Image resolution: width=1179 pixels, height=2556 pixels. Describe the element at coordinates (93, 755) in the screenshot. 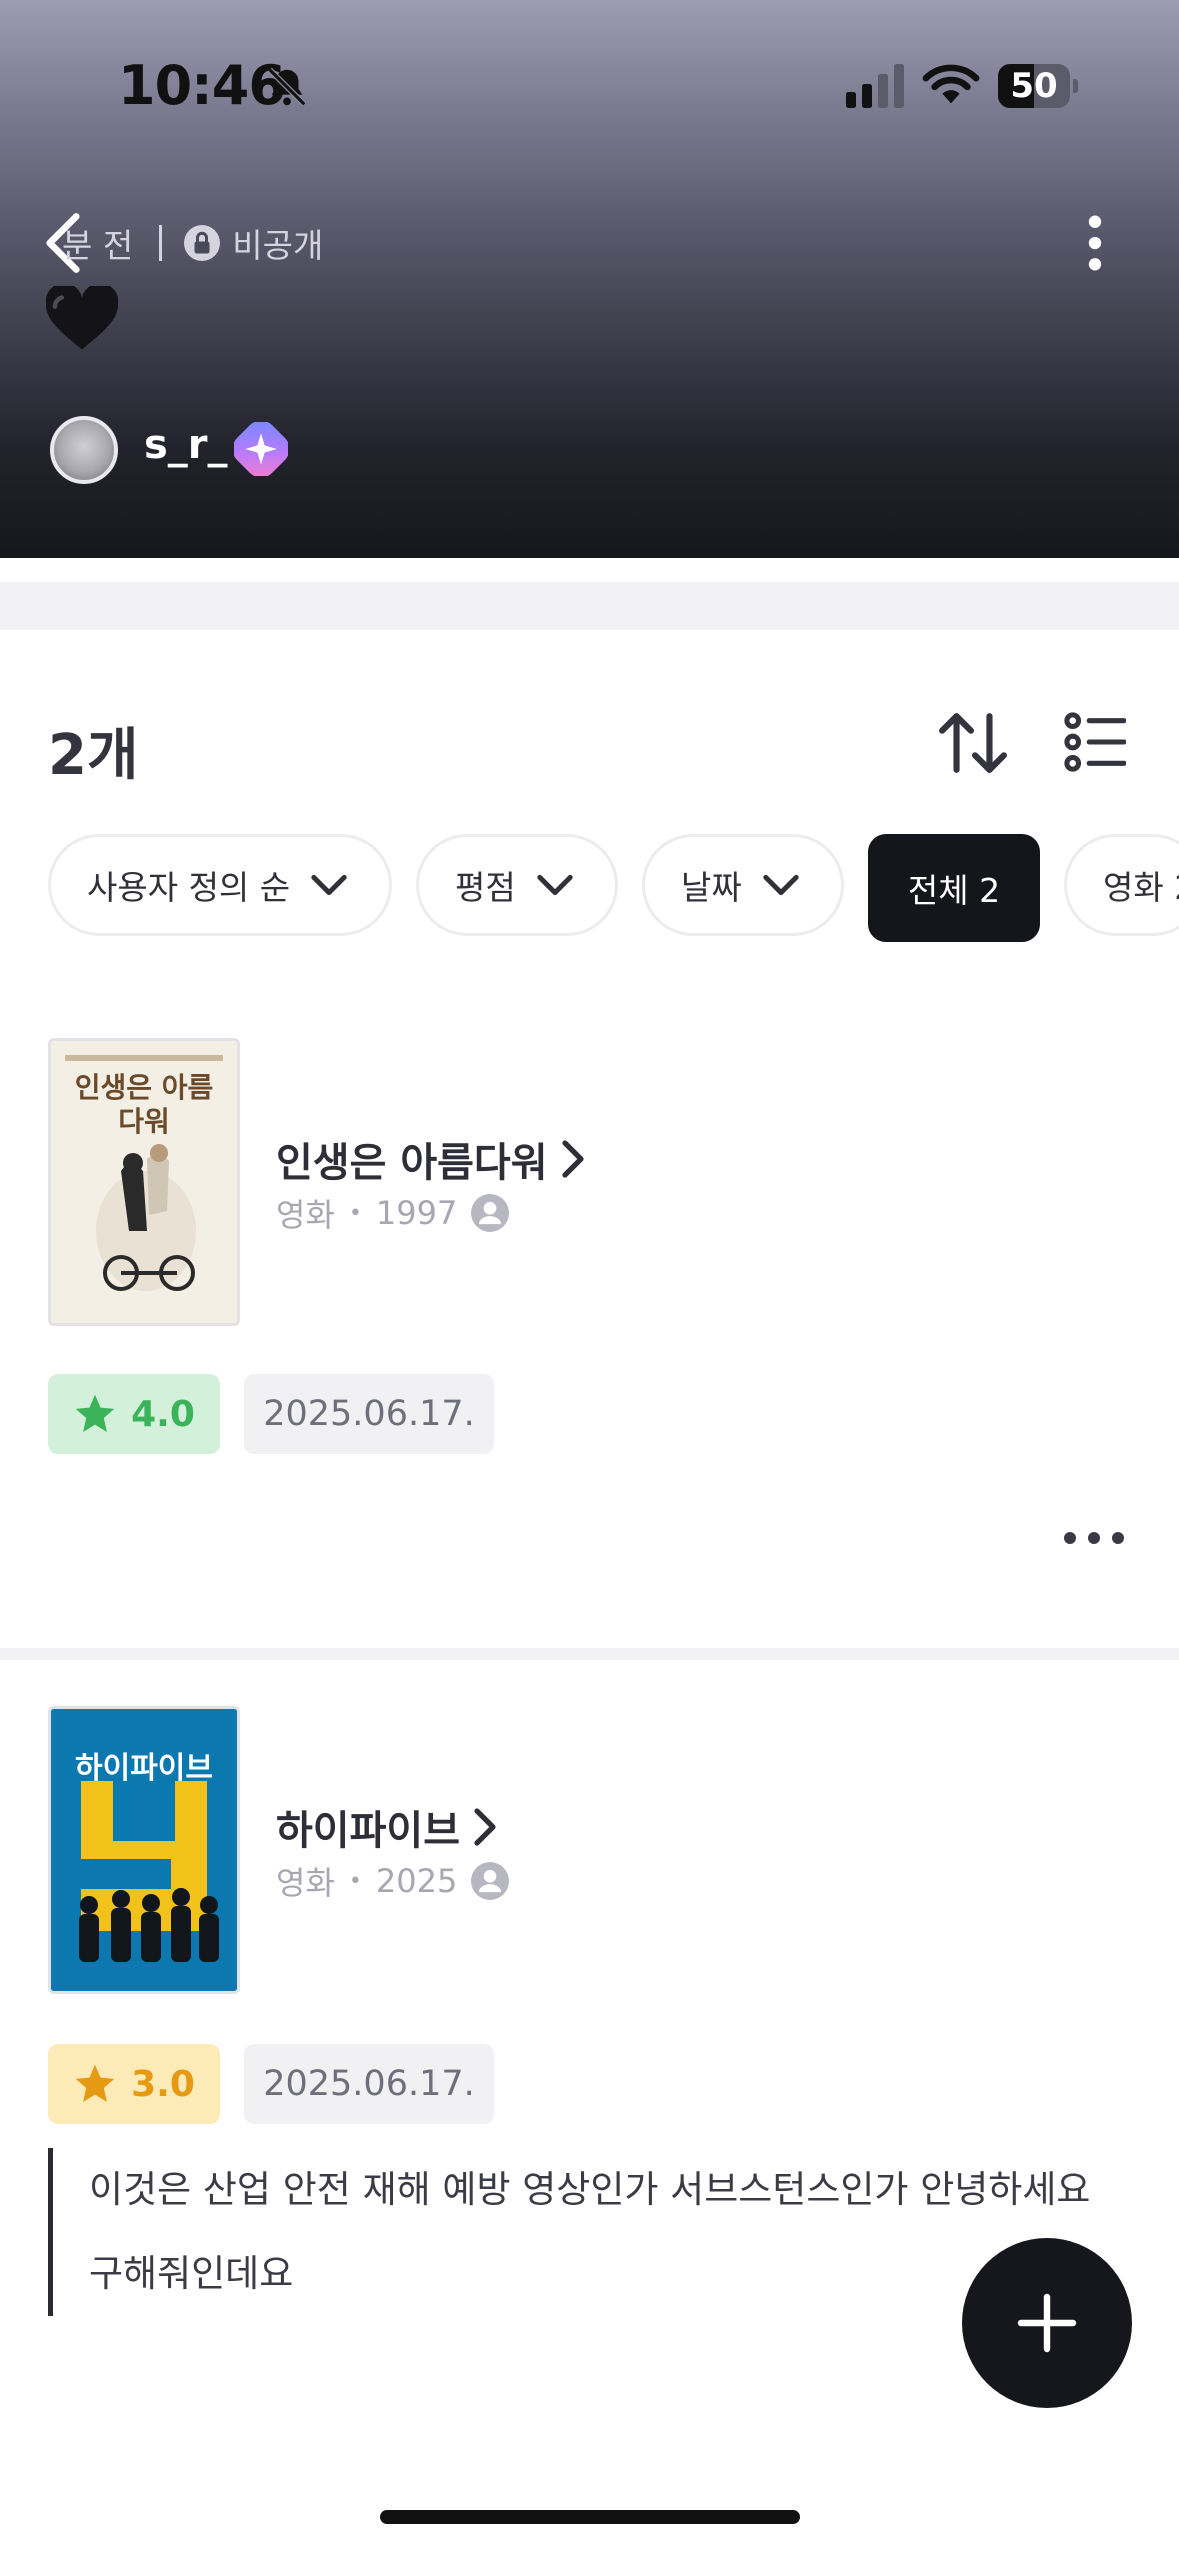

I see `item-count: 2개` at that location.